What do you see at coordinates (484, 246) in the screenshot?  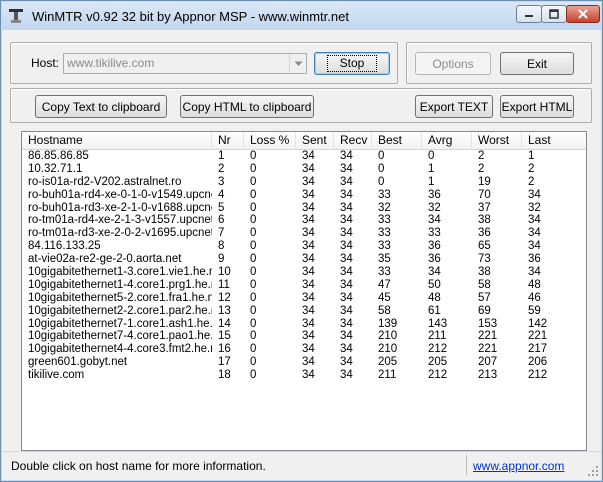 I see `cell-worst: 65` at bounding box center [484, 246].